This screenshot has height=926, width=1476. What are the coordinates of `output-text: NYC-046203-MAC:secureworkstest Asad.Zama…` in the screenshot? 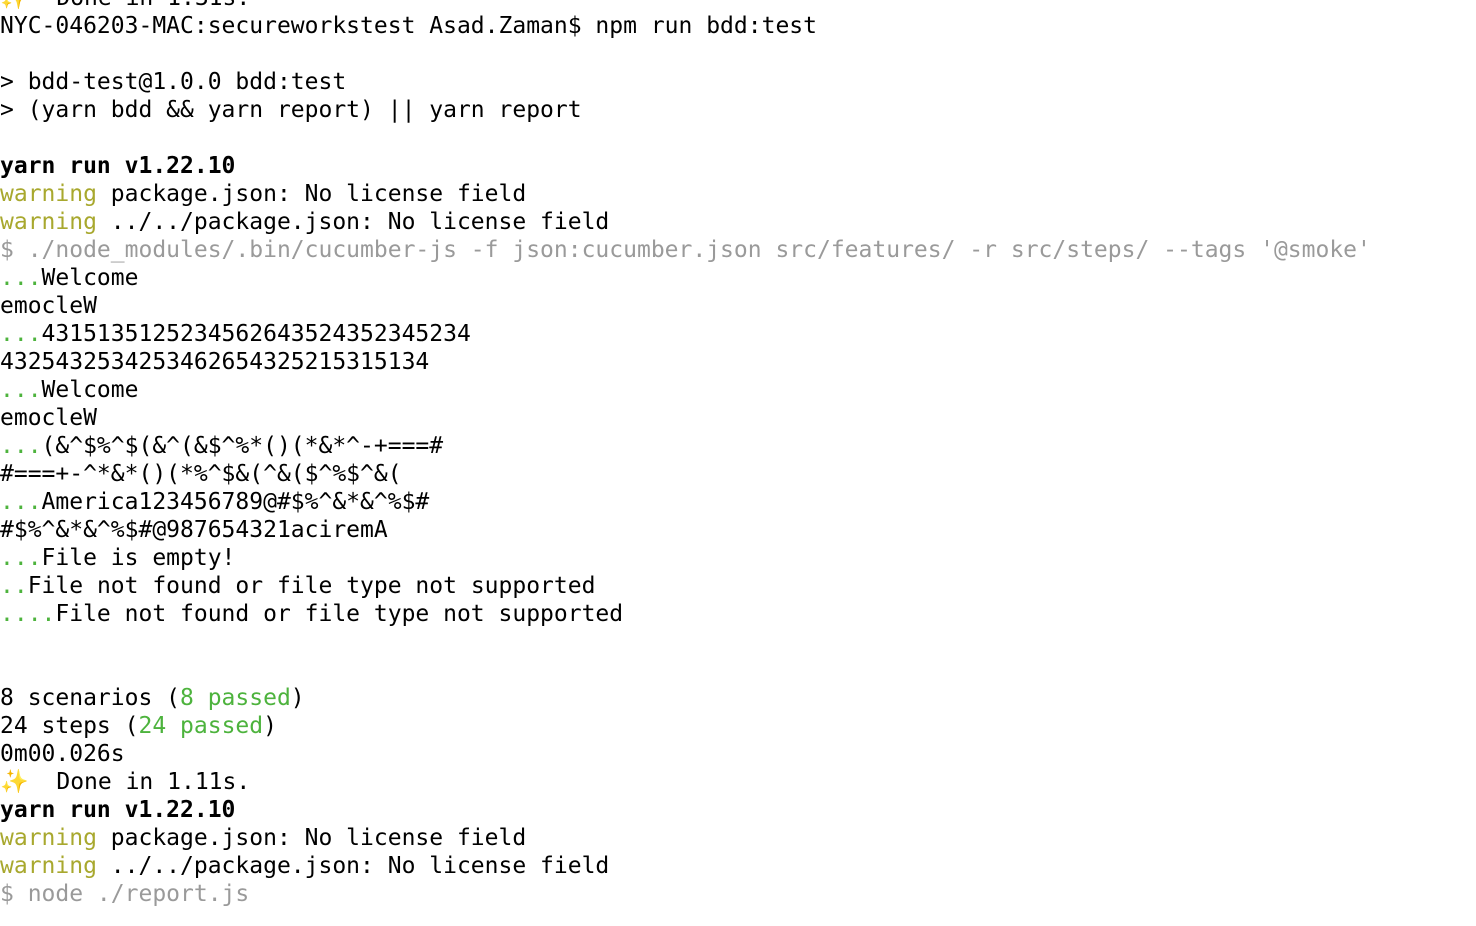 It's located at (408, 26).